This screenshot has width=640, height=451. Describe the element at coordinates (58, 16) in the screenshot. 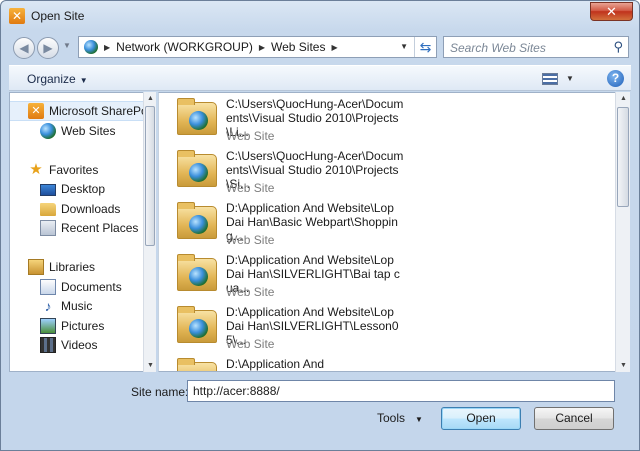

I see `window-title: Open Site` at that location.